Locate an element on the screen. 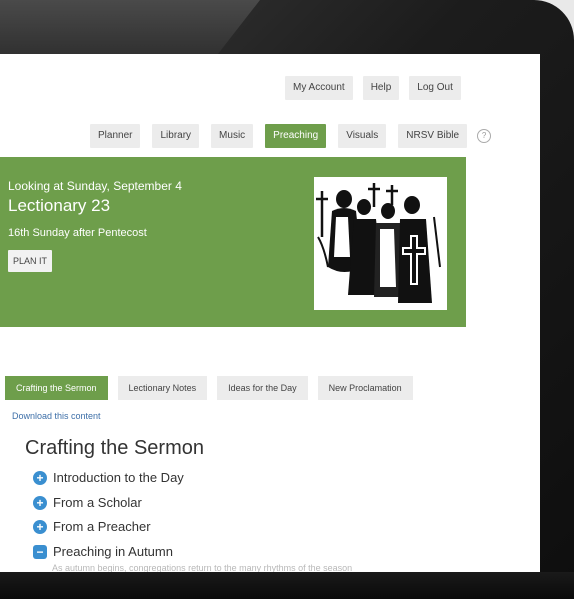 This screenshot has height=599, width=574. saints-drawing-icon is located at coordinates (378, 243).